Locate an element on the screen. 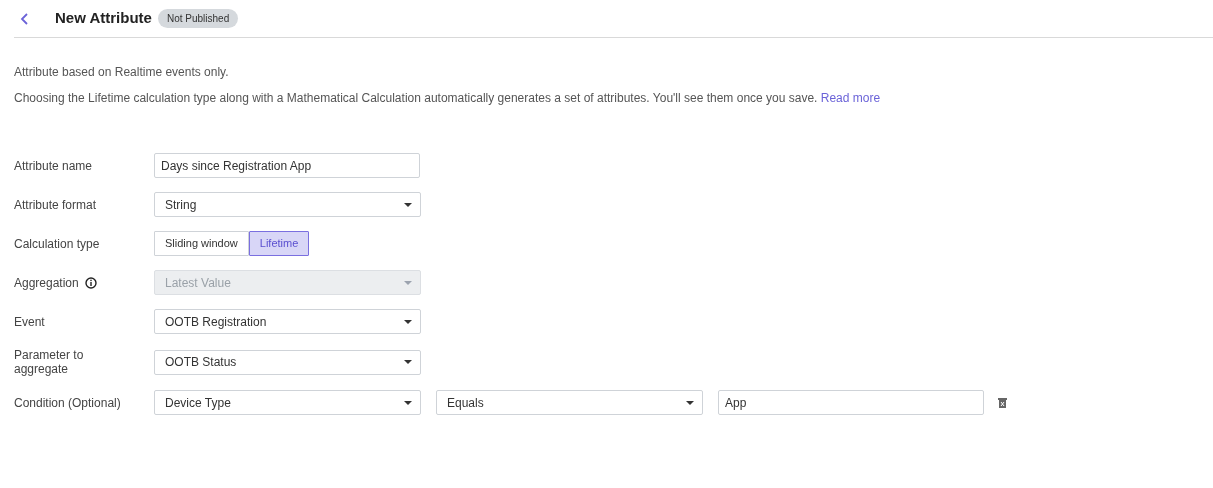 This screenshot has height=488, width=1213. field-label: Aggregation is located at coordinates (46, 282).